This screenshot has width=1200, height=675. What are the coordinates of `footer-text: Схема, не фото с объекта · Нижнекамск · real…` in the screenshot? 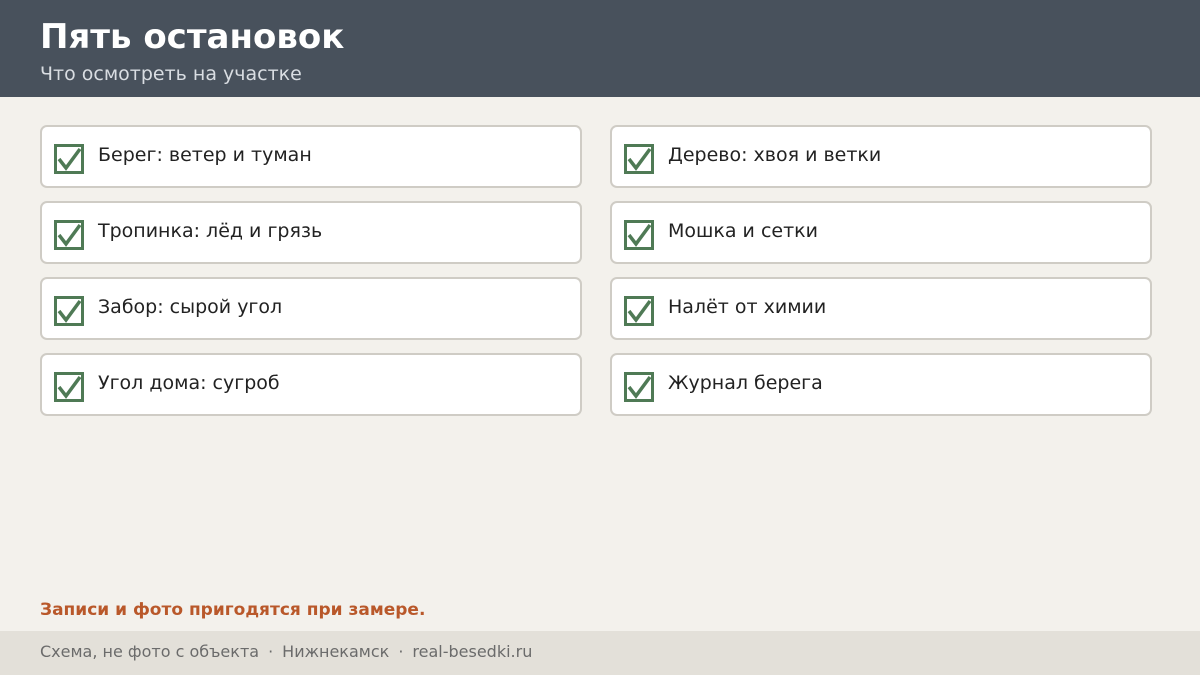 It's located at (286, 651).